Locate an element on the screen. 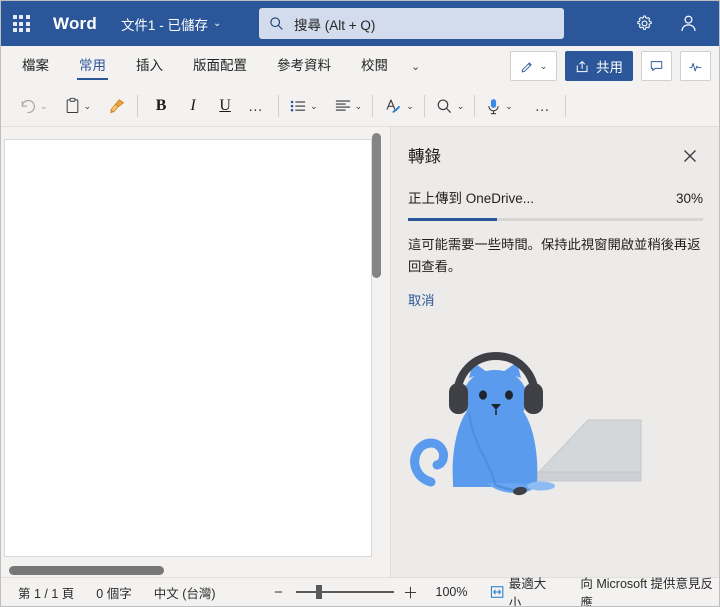 Image resolution: width=720 pixels, height=607 pixels. title-bar: Word 文件1 - 已儲存 ⌄ 搜尋 (Alt + Q) is located at coordinates (360, 23).